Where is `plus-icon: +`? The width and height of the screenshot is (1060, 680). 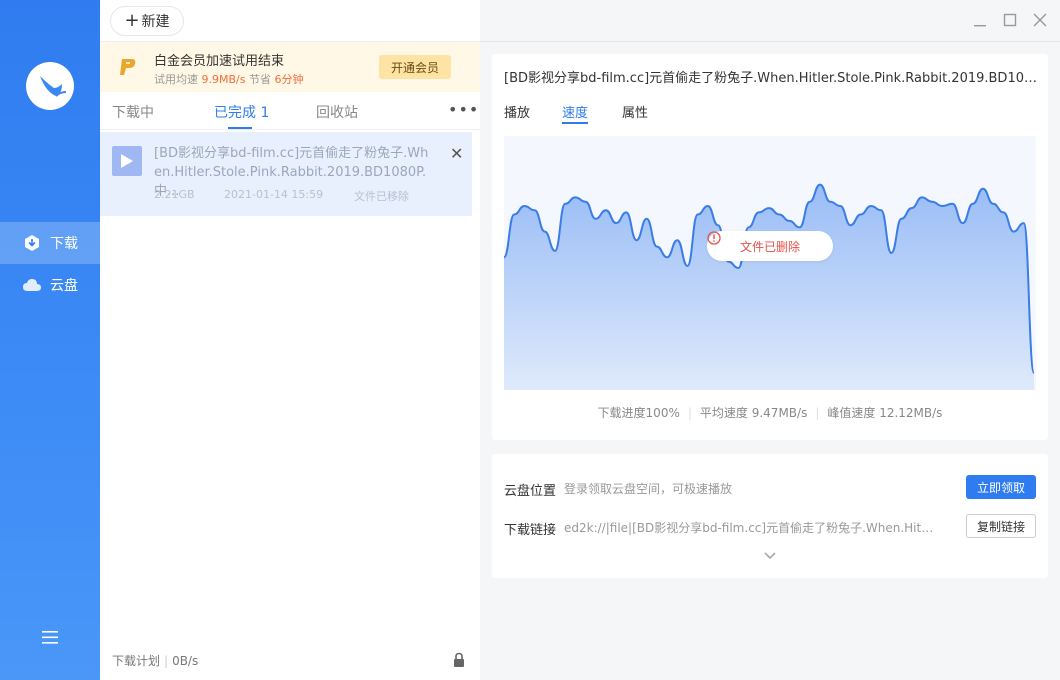
plus-icon: + is located at coordinates (132, 20).